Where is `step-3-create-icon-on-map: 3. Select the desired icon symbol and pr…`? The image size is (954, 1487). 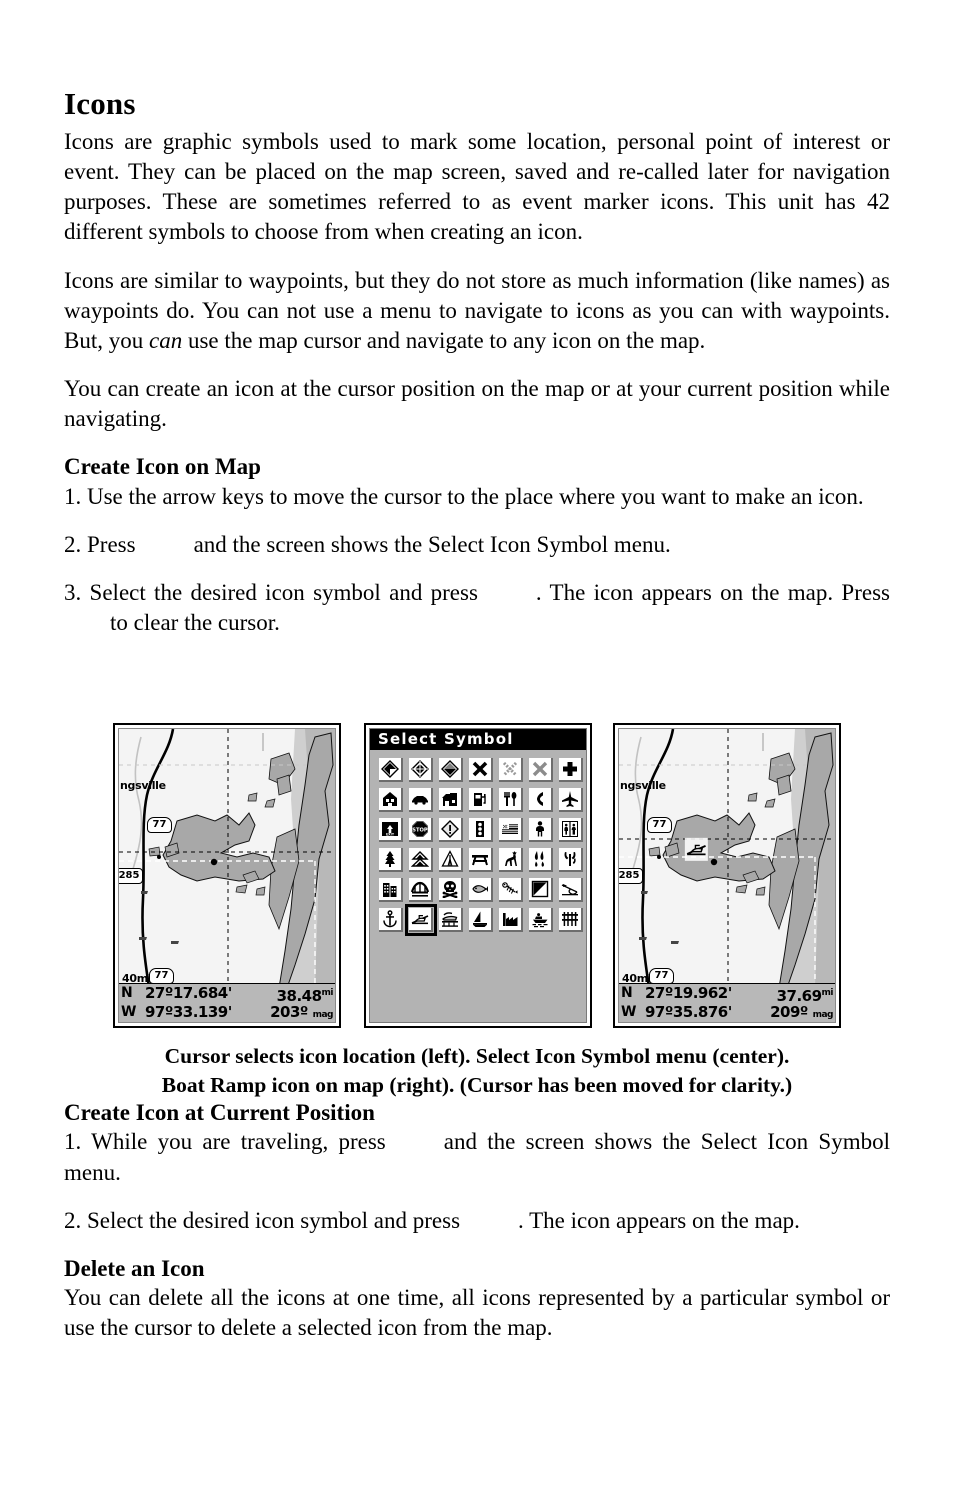
step-3-create-icon-on-map: 3. Select the desired icon symbol and pr… is located at coordinates (477, 608).